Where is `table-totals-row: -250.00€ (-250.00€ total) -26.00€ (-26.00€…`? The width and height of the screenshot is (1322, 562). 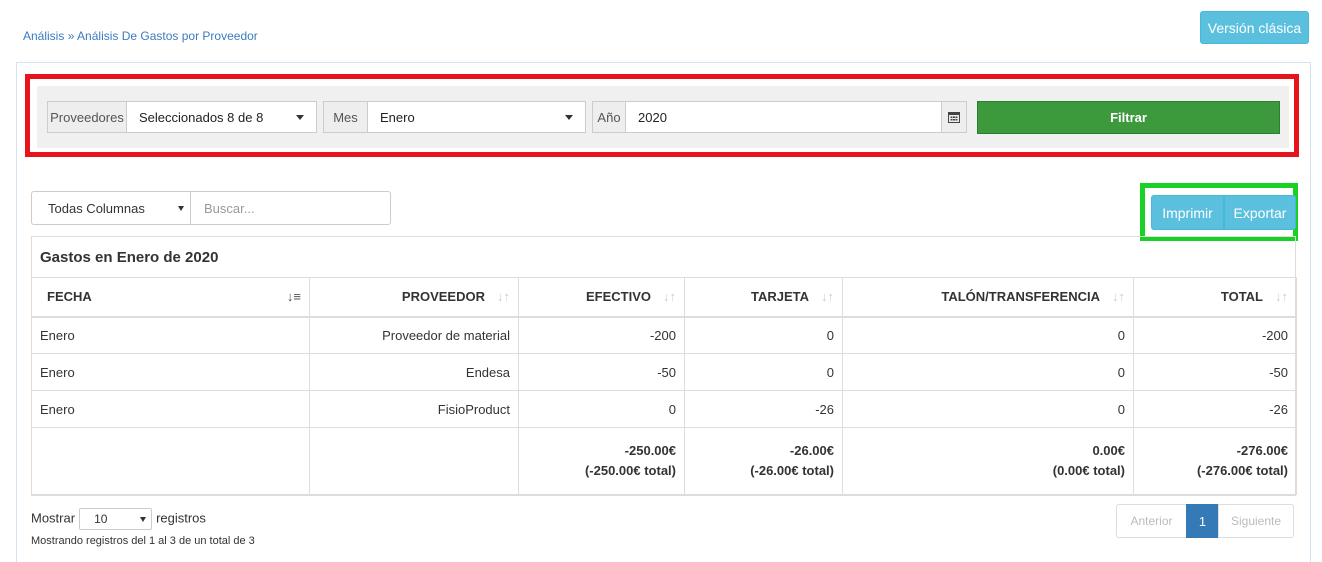 table-totals-row: -250.00€ (-250.00€ total) -26.00€ (-26.00€… is located at coordinates (664, 461).